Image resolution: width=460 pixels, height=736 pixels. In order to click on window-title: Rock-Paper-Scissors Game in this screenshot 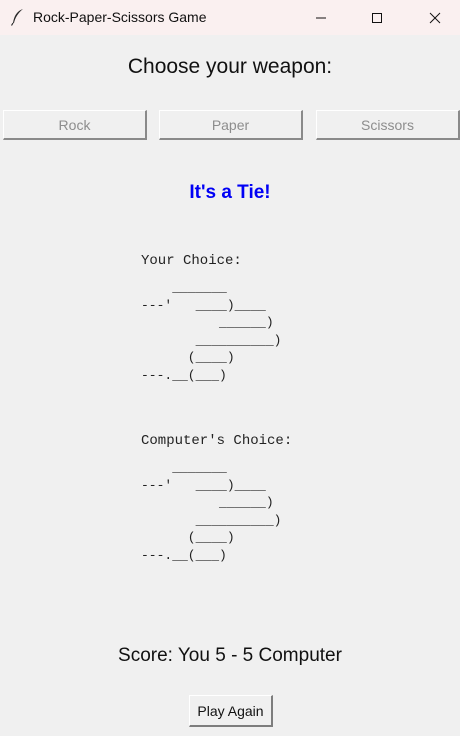, I will do `click(120, 17)`.